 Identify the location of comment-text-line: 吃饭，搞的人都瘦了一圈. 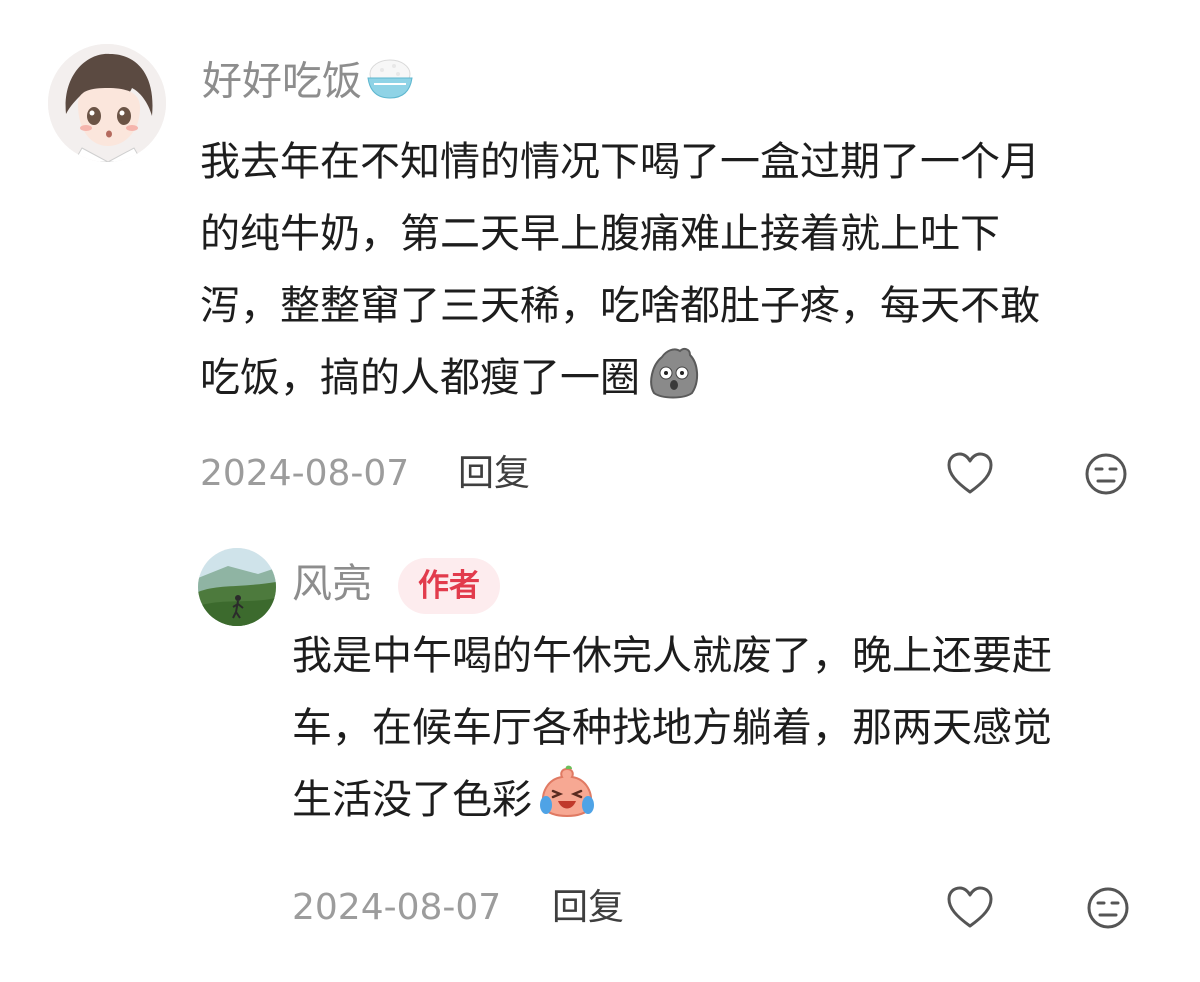
(420, 378).